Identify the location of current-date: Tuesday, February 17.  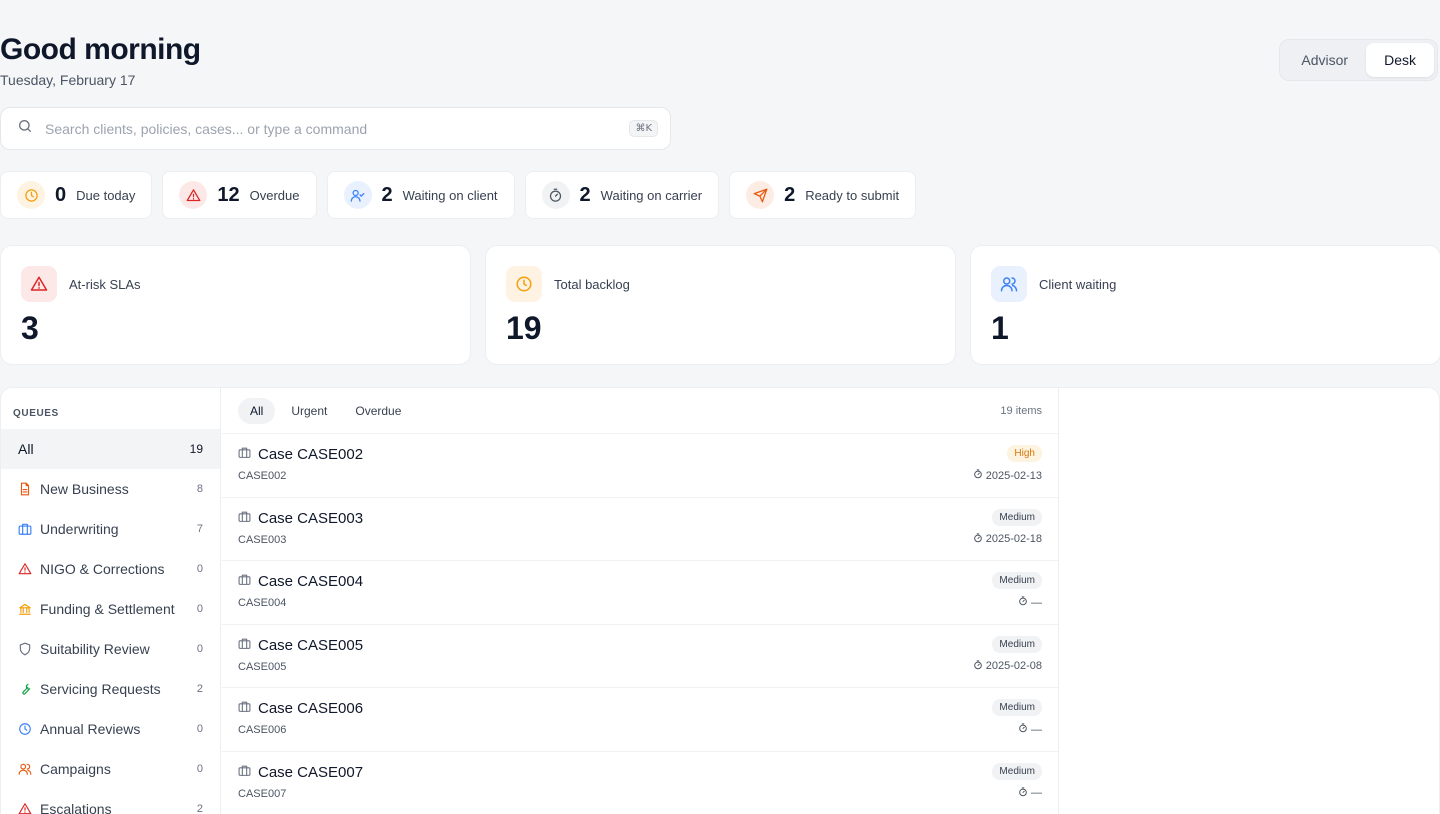
(68, 80).